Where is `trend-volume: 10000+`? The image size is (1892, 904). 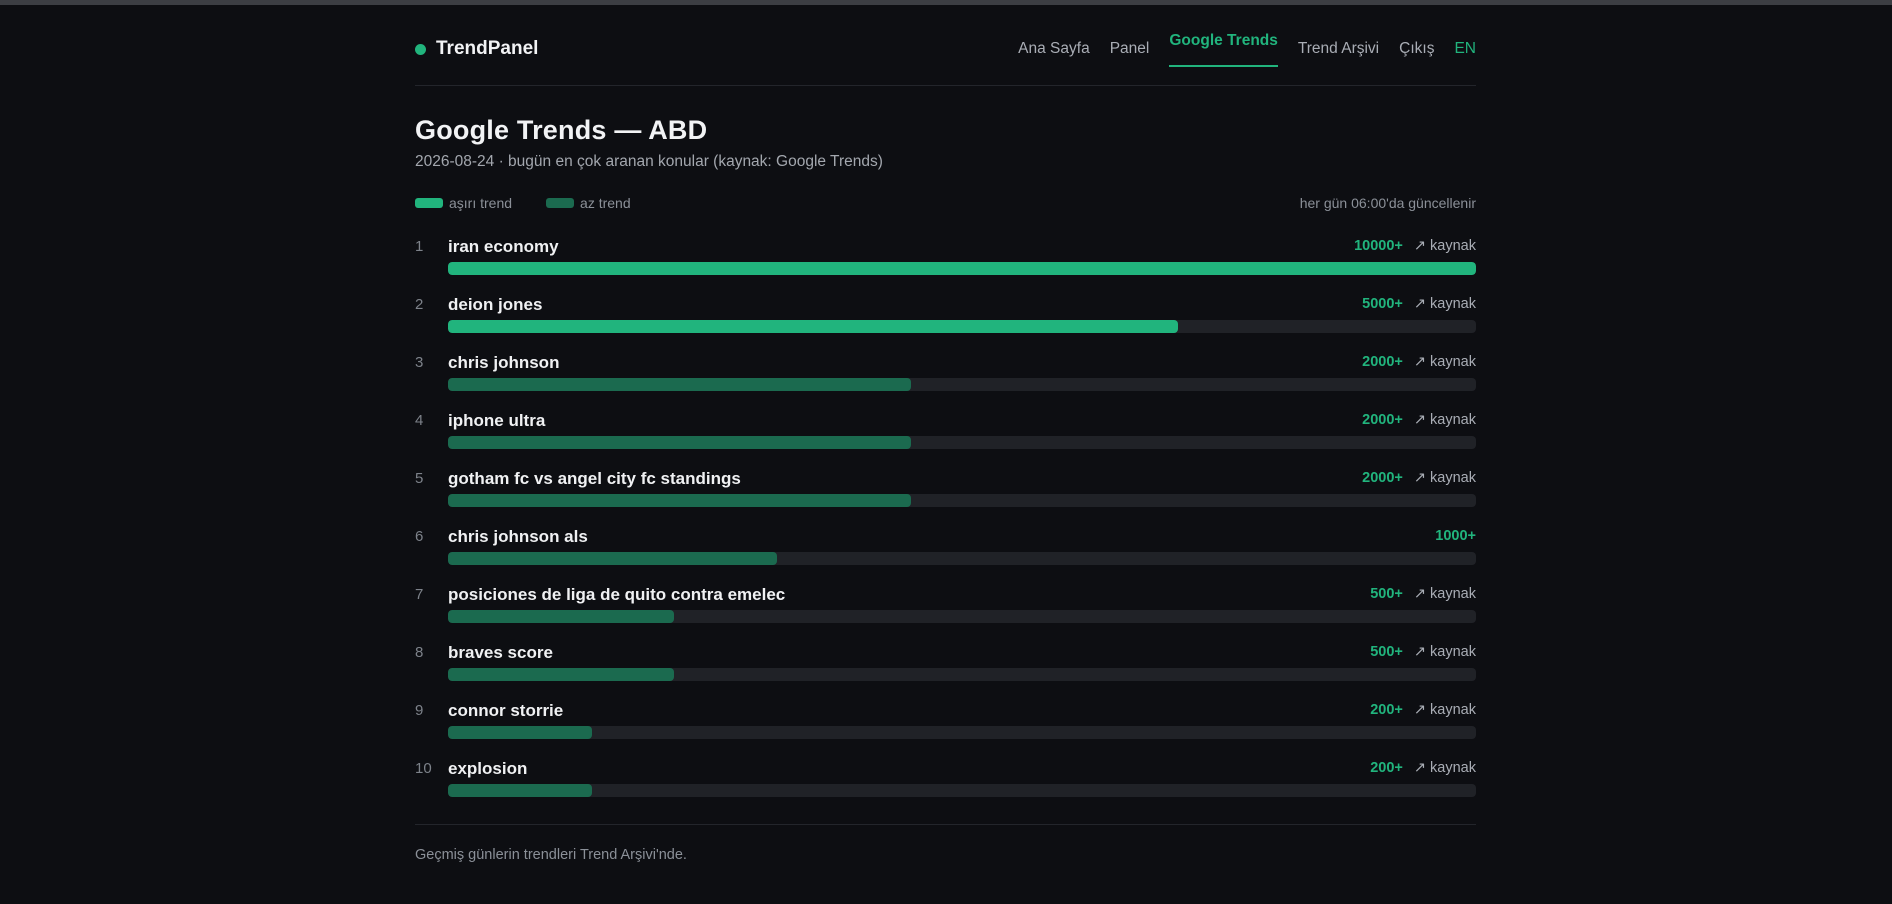 trend-volume: 10000+ is located at coordinates (1378, 246).